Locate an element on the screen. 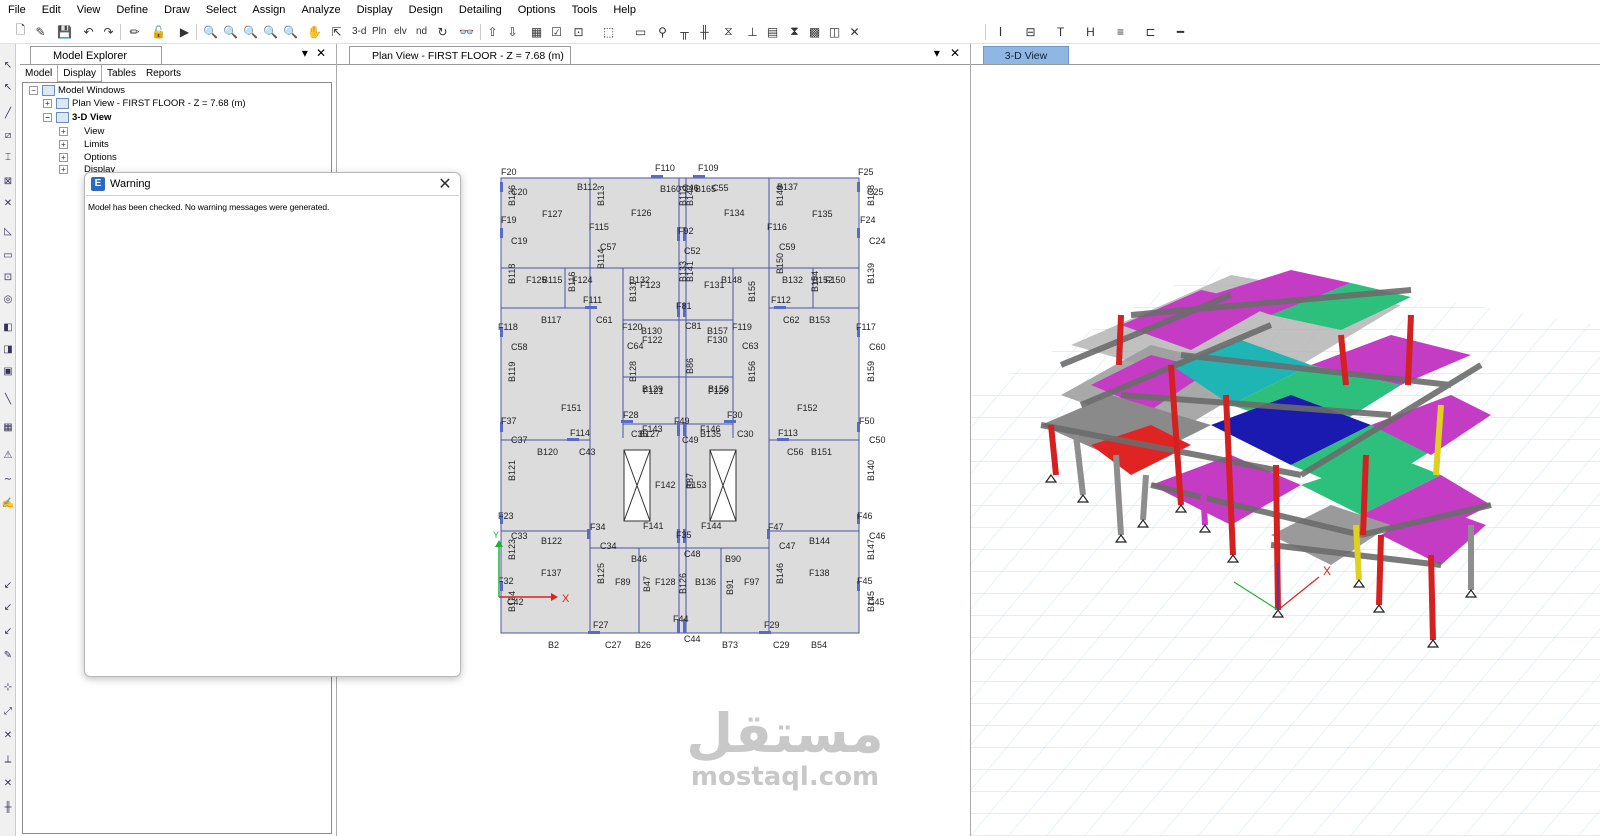 This screenshot has height=836, width=1600. snap-point-icon: ✎ is located at coordinates (8, 655).